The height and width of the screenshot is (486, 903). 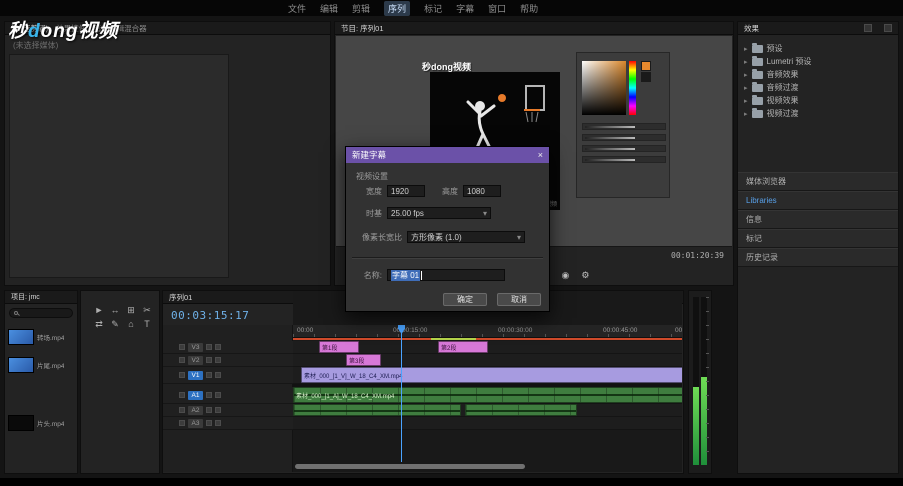 I want to click on ripple-edit-tool: ⊞, so click(x=131, y=310).